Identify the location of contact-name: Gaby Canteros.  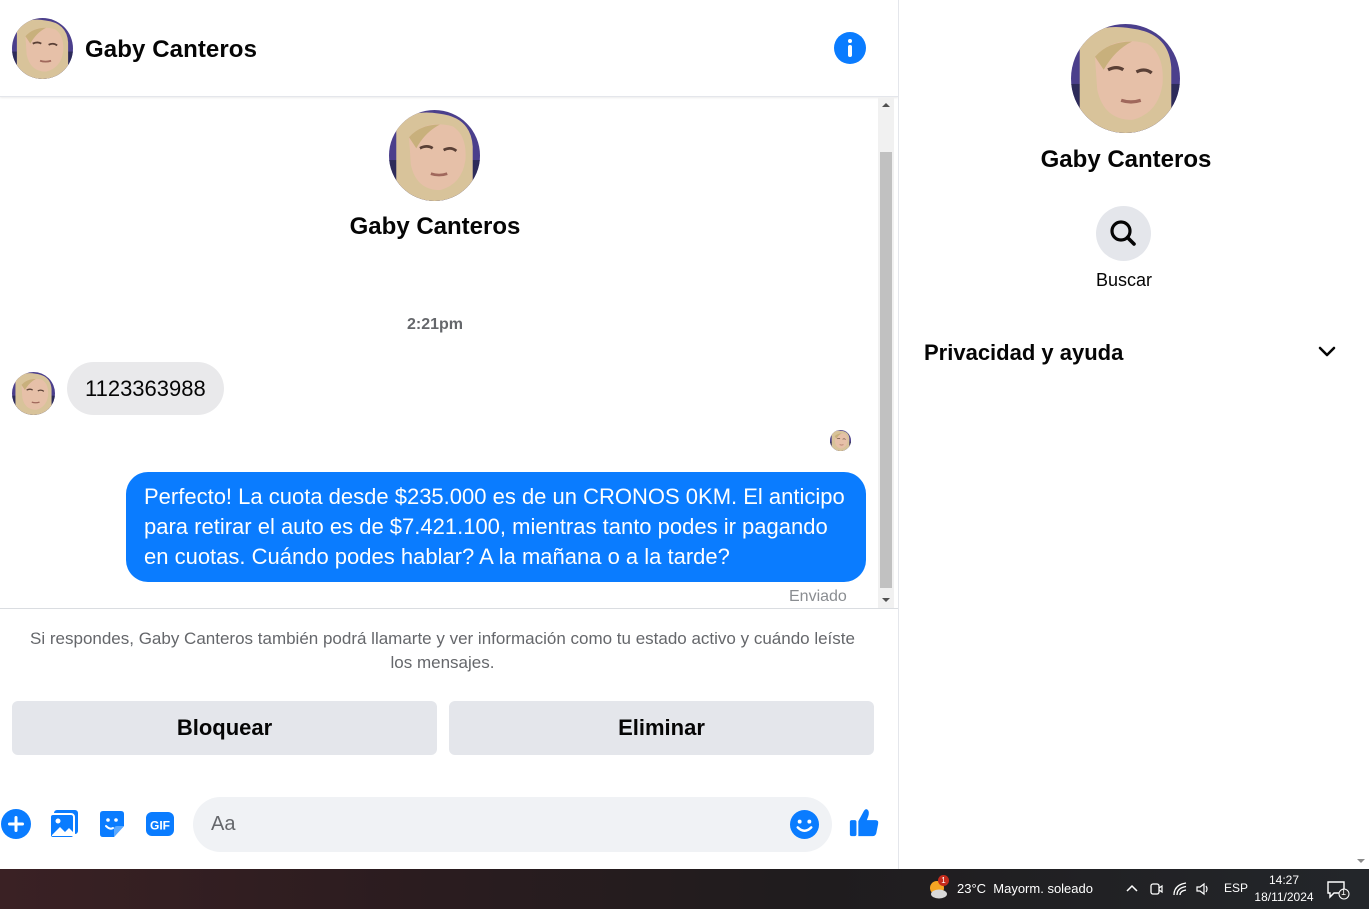
(171, 50).